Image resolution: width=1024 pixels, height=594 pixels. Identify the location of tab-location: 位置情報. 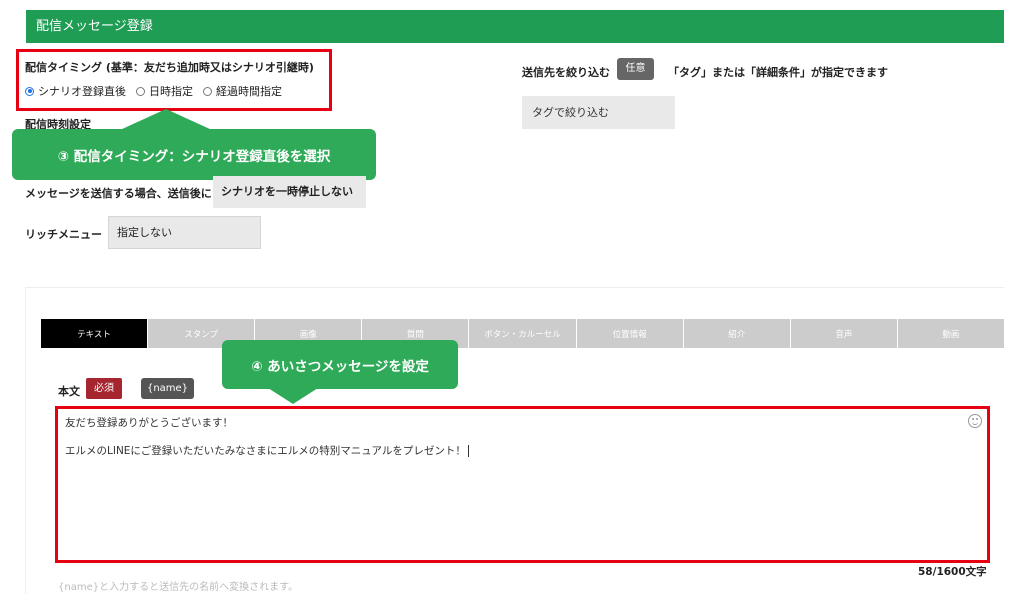
(630, 333).